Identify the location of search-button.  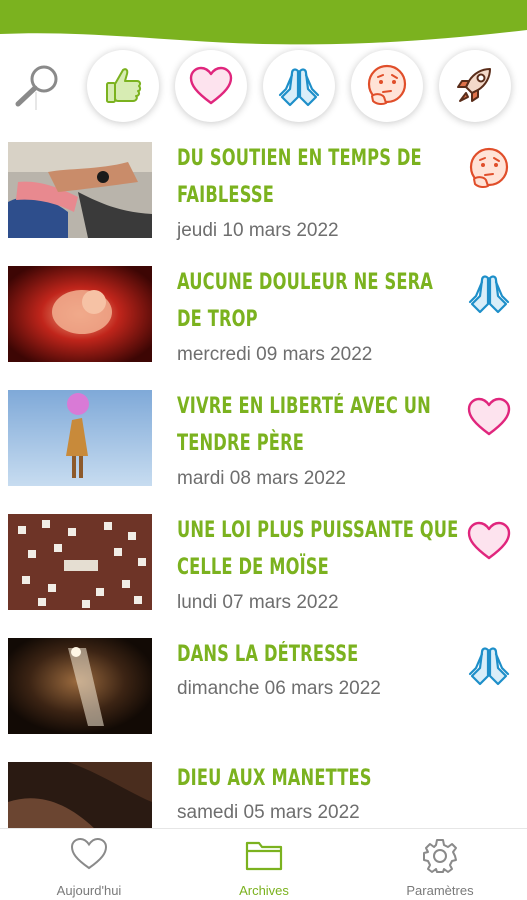
(38, 87).